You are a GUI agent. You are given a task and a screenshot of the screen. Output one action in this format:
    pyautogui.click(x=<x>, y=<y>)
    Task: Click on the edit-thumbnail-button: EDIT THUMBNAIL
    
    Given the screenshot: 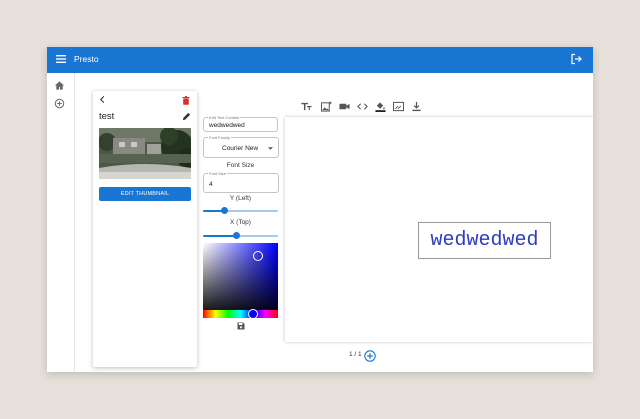 What is the action you would take?
    pyautogui.click(x=145, y=194)
    